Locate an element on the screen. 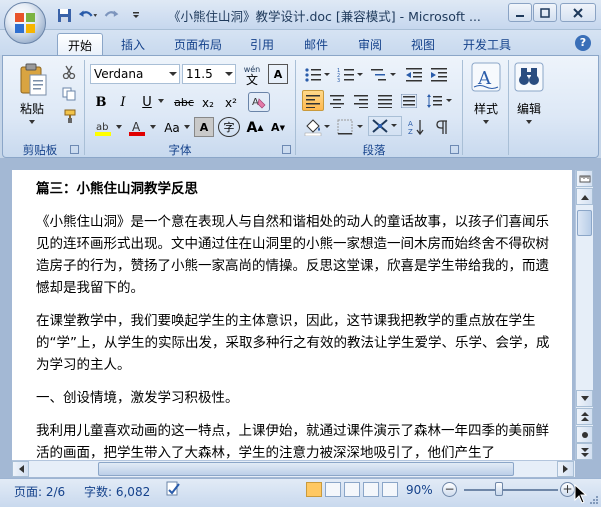 The width and height of the screenshot is (601, 507). zoom-in-button: + is located at coordinates (567, 489).